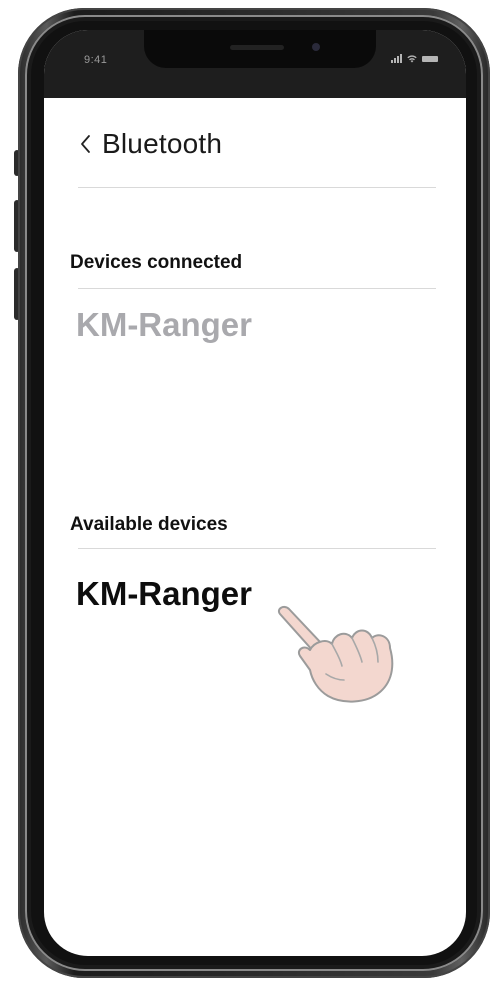  I want to click on tapping-hand-icon, so click(336, 654).